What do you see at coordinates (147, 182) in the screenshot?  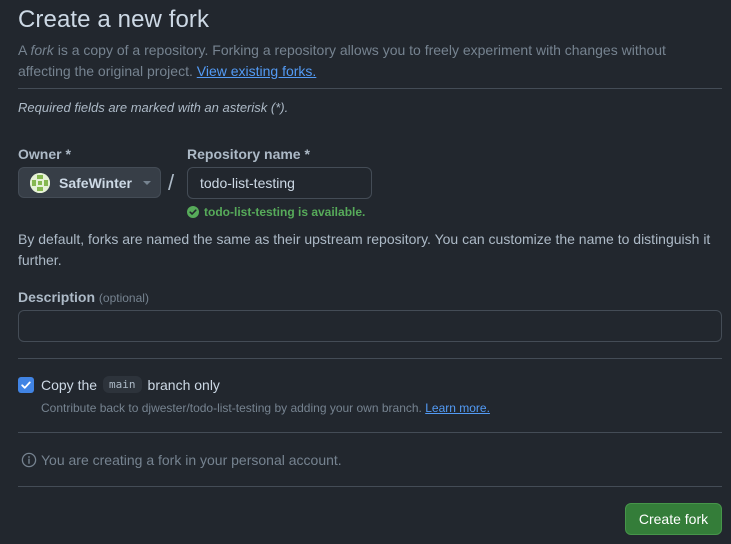 I see `caret-down-icon` at bounding box center [147, 182].